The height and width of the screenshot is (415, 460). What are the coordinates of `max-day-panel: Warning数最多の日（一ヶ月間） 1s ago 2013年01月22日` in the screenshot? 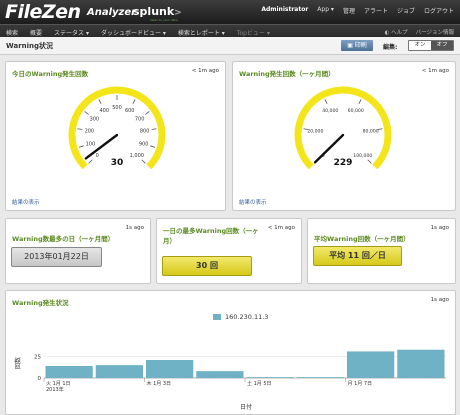 It's located at (78, 251).